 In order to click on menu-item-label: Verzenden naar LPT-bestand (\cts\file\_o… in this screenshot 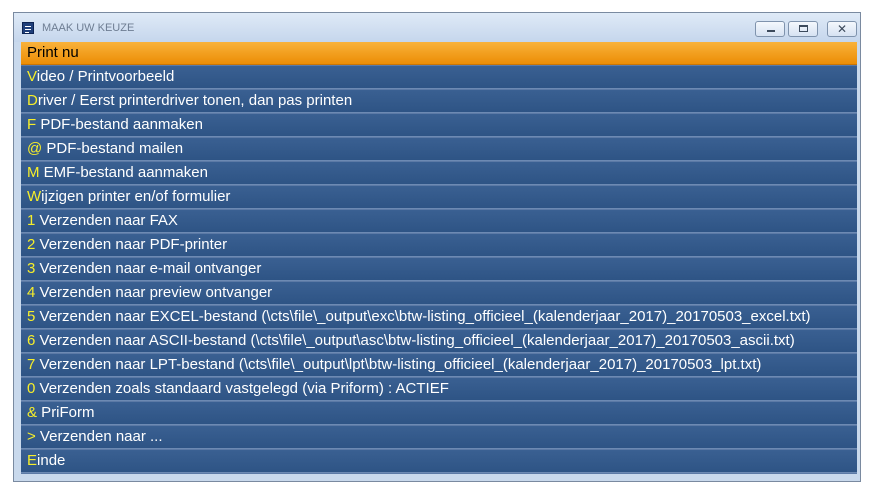, I will do `click(398, 364)`.